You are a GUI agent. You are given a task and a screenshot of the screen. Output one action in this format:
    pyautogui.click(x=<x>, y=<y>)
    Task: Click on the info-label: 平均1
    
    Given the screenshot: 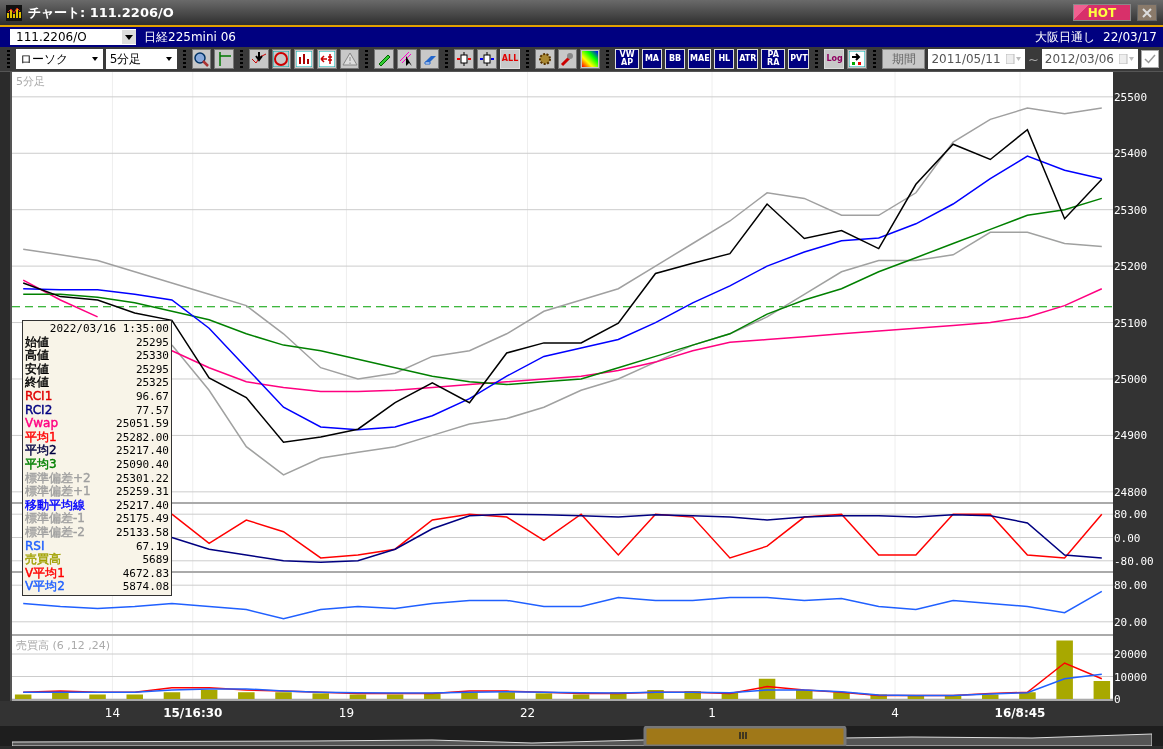 What is the action you would take?
    pyautogui.click(x=41, y=437)
    